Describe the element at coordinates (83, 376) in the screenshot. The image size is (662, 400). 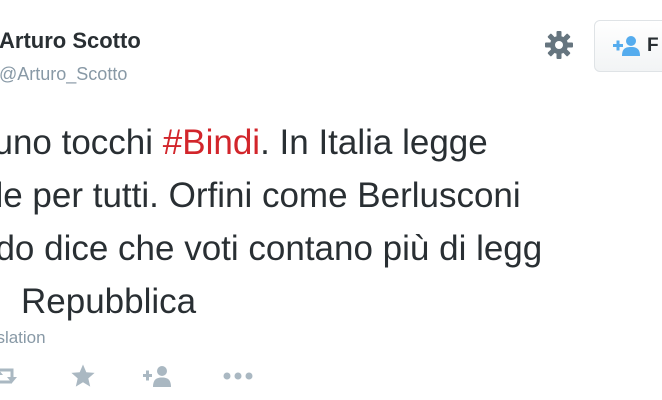
I see `favorite-icon` at that location.